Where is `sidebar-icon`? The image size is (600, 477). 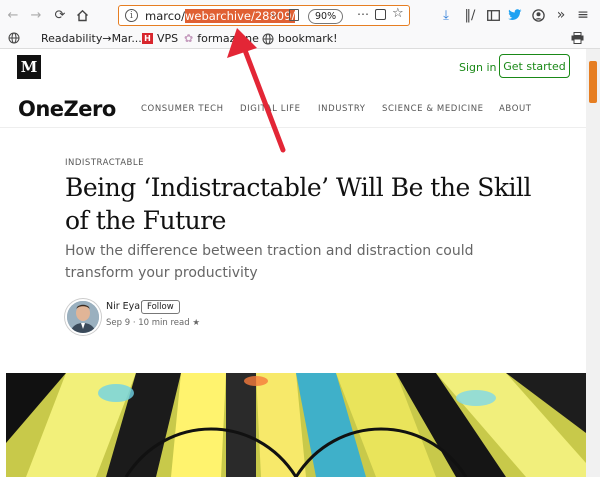
sidebar-icon is located at coordinates (493, 15).